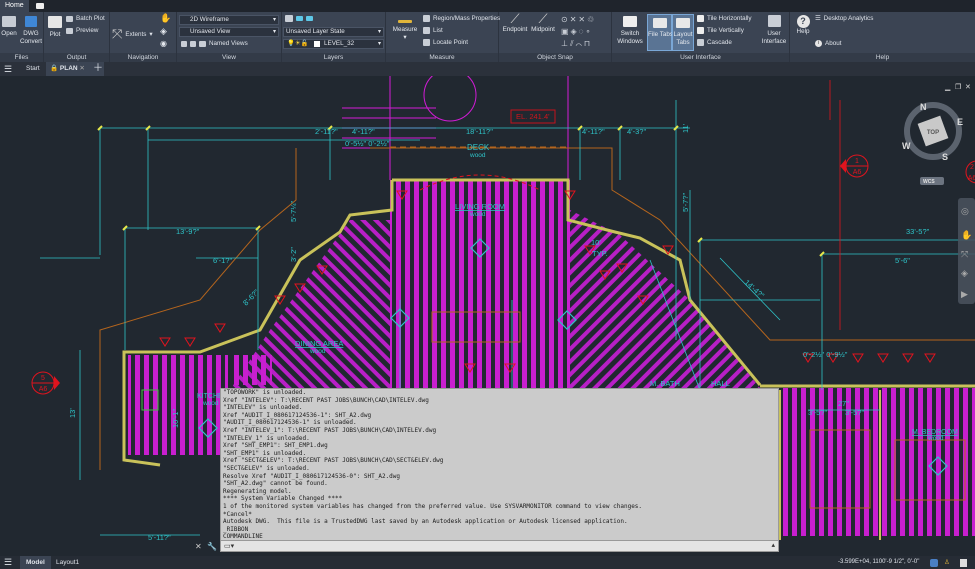  Describe the element at coordinates (630, 41) in the screenshot. I see `windows-label: Windows` at that location.